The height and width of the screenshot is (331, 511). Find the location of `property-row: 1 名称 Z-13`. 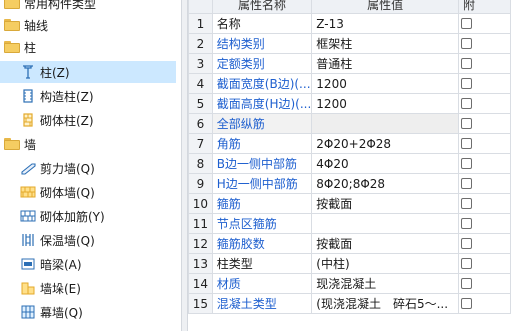

property-row: 1 名称 Z-13 is located at coordinates (349, 23).